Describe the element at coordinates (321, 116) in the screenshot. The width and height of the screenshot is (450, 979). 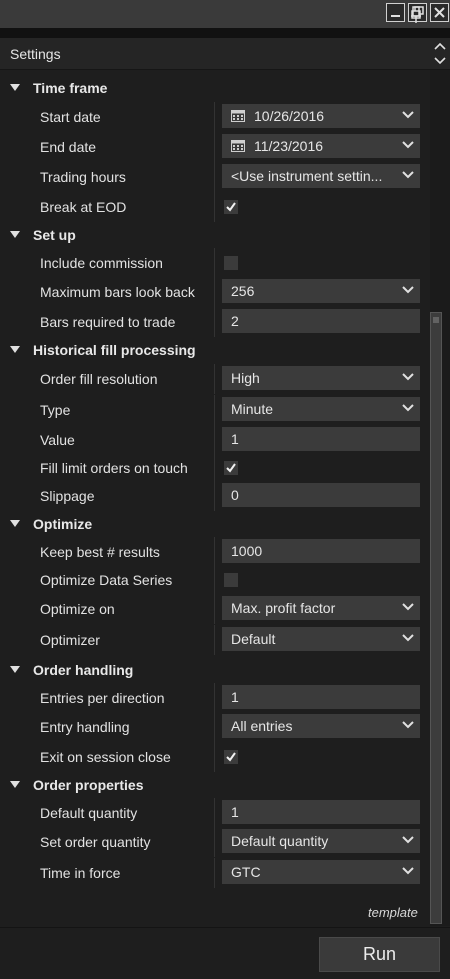
I see `start-date-picker: 10/26/2016` at that location.